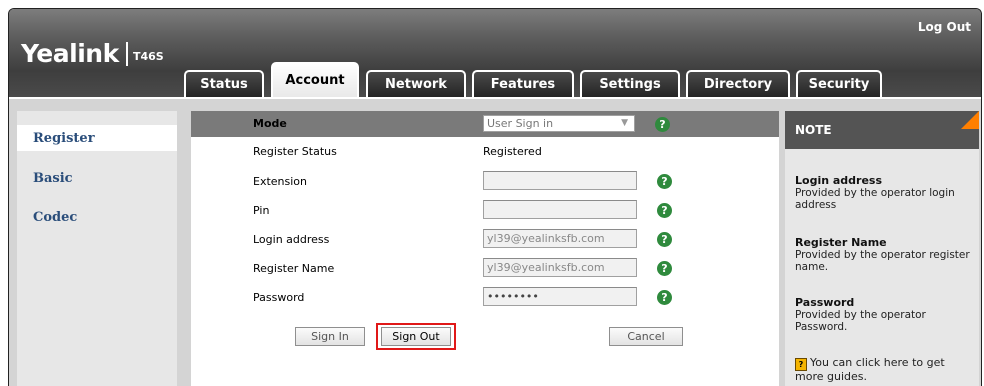 The image size is (984, 386). What do you see at coordinates (416, 83) in the screenshot?
I see `tab-network: Network` at bounding box center [416, 83].